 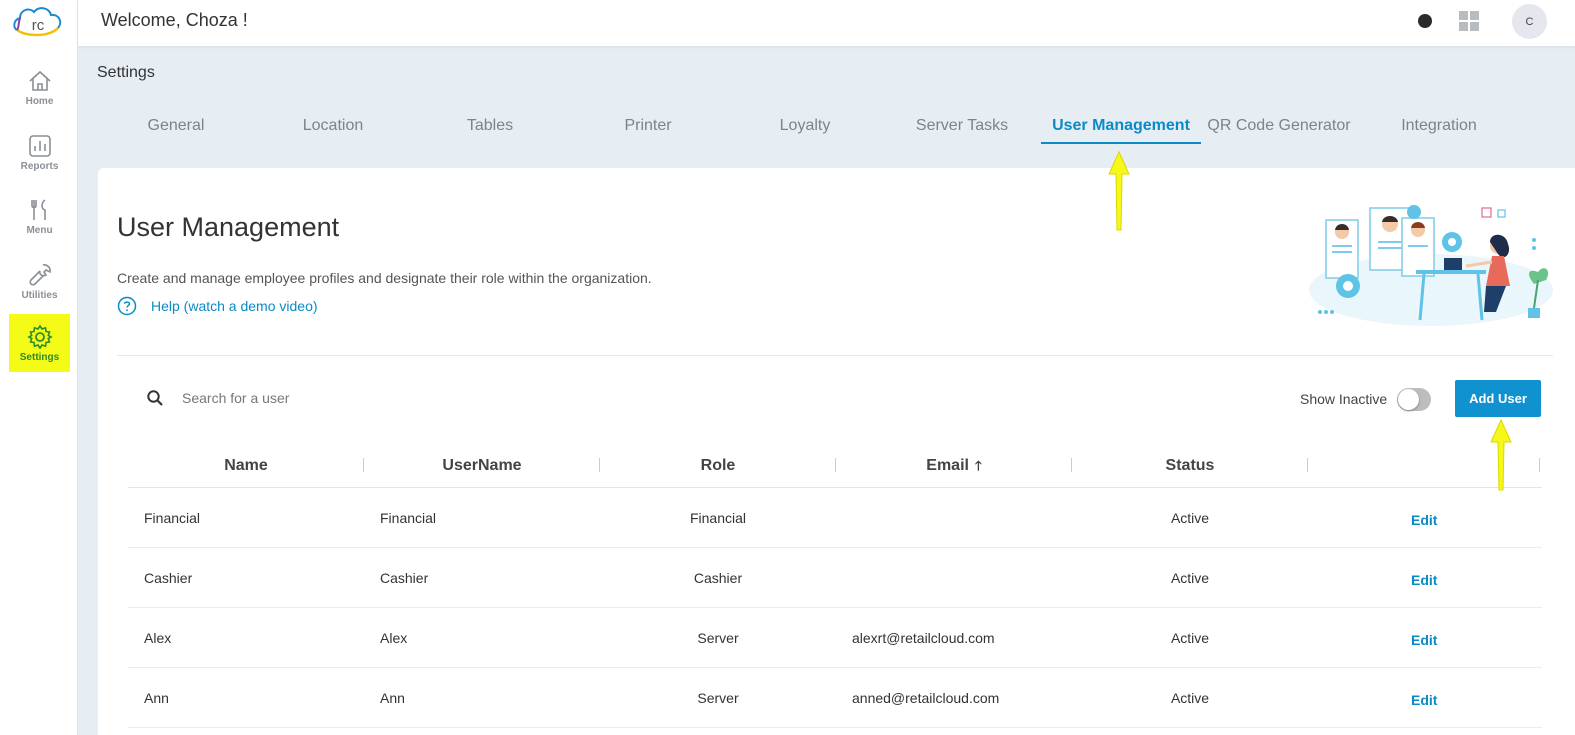 I want to click on cell-username: Financial, so click(x=408, y=518).